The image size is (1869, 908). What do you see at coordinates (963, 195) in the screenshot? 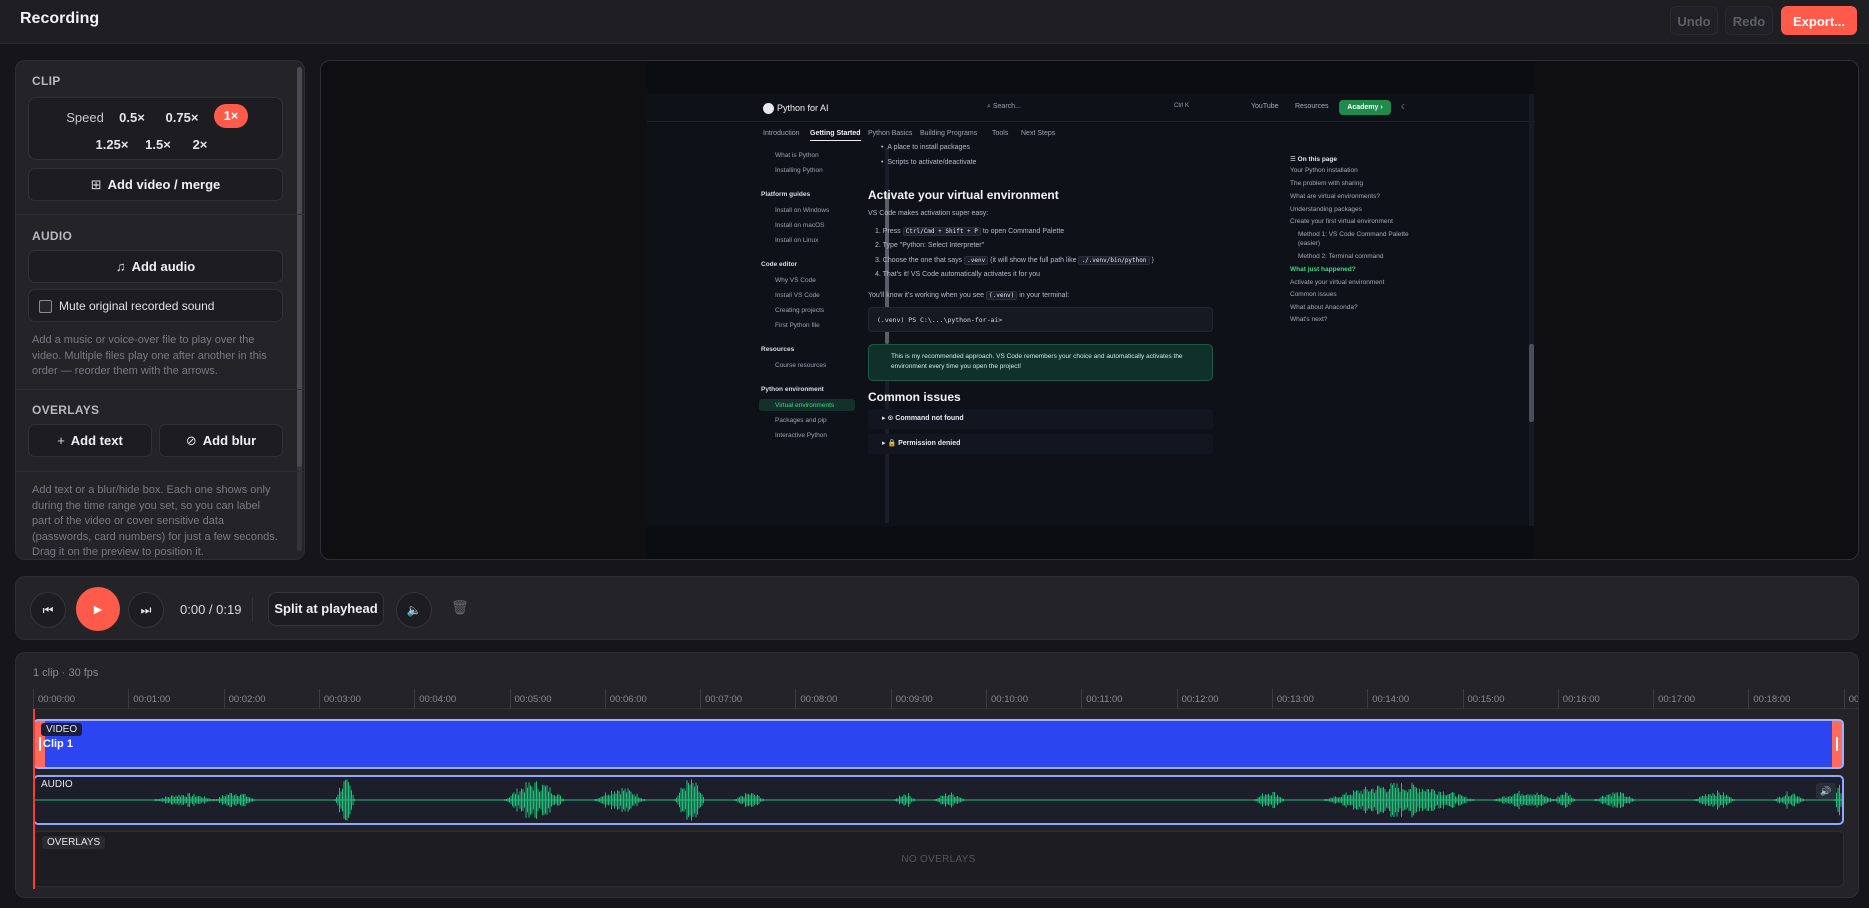
I see `site-heading-activate: Activate your virtual environment` at bounding box center [963, 195].